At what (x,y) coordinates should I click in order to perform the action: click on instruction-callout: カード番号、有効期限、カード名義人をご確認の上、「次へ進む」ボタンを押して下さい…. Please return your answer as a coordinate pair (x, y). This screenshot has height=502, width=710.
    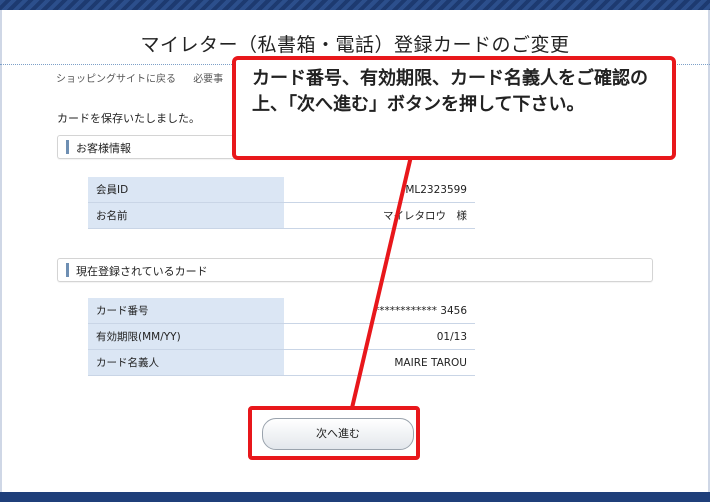
    Looking at the image, I should click on (454, 108).